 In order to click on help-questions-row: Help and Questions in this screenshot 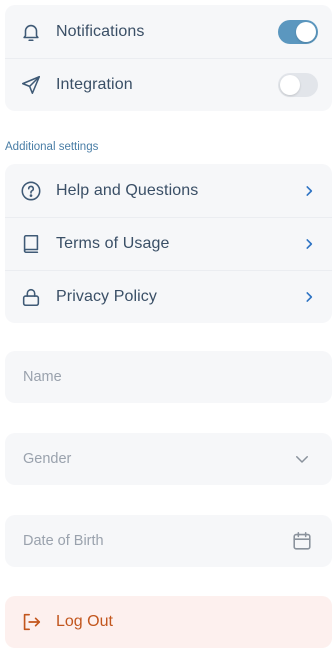, I will do `click(168, 190)`.